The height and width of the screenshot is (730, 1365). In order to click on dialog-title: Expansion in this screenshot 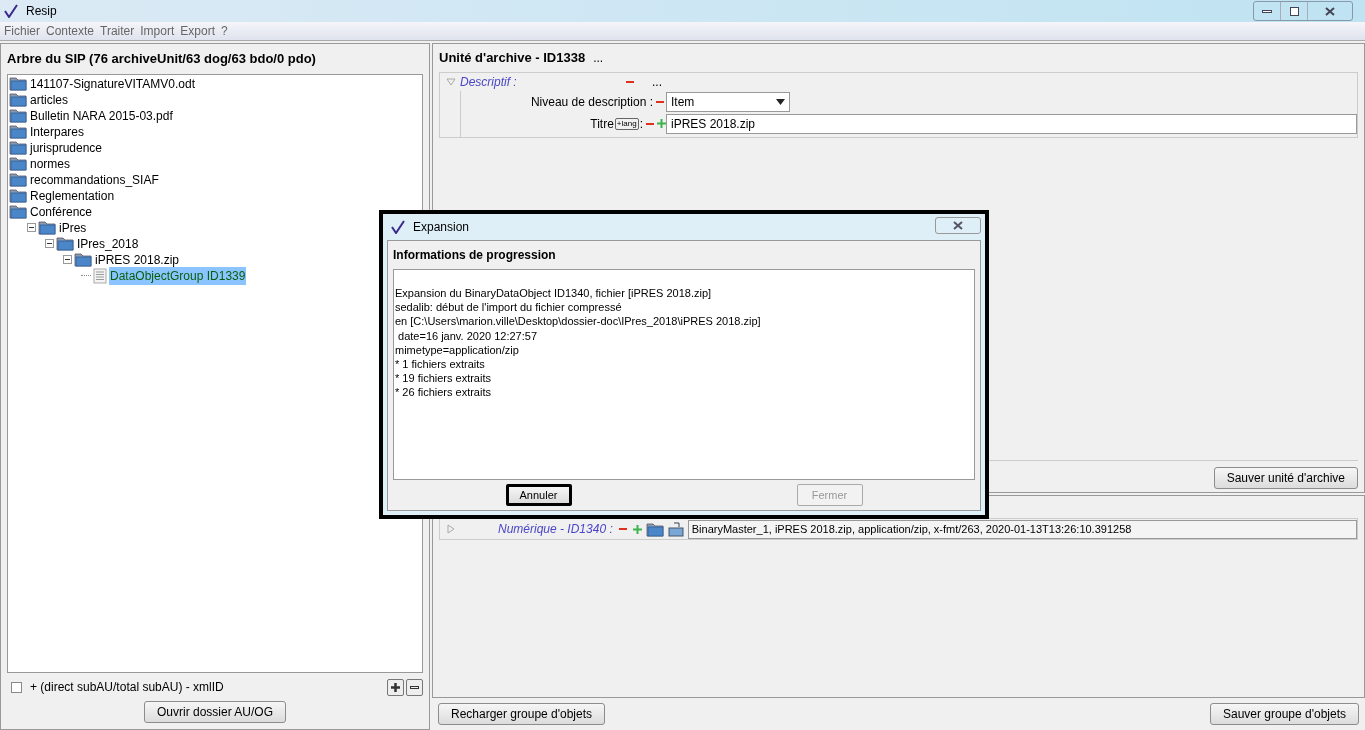, I will do `click(441, 227)`.